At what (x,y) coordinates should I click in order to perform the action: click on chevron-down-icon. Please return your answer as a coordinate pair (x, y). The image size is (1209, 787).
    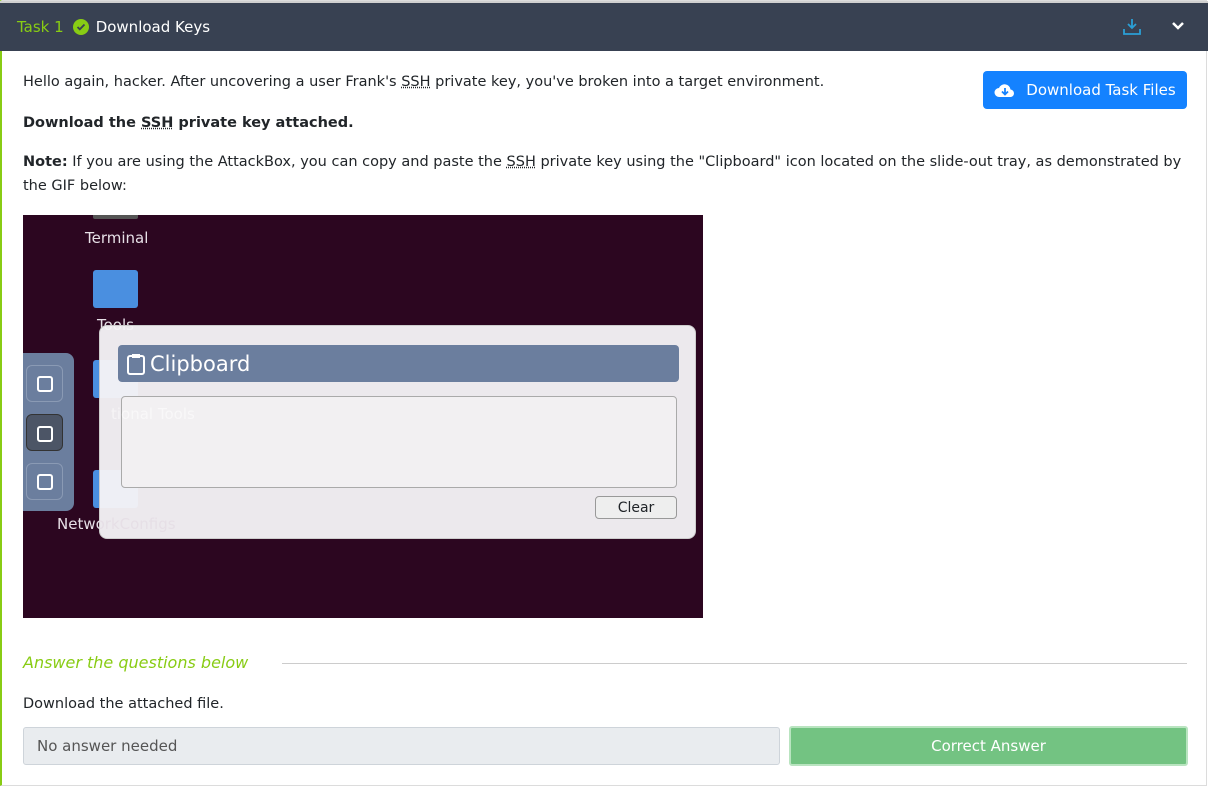
    Looking at the image, I should click on (1178, 28).